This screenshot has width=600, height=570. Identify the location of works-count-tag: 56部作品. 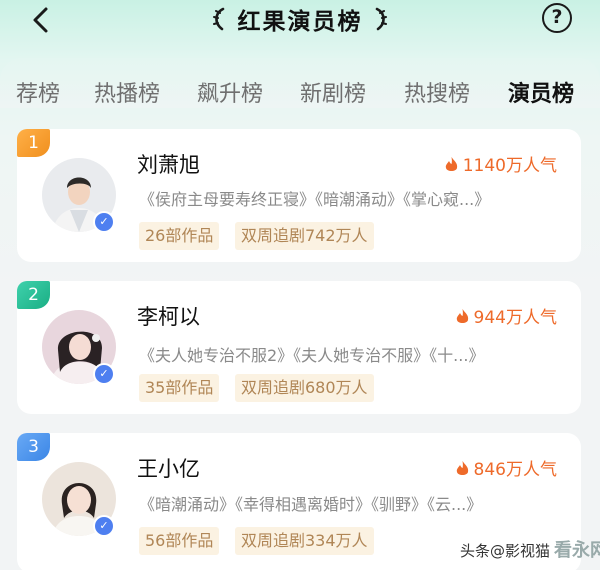
(179, 541).